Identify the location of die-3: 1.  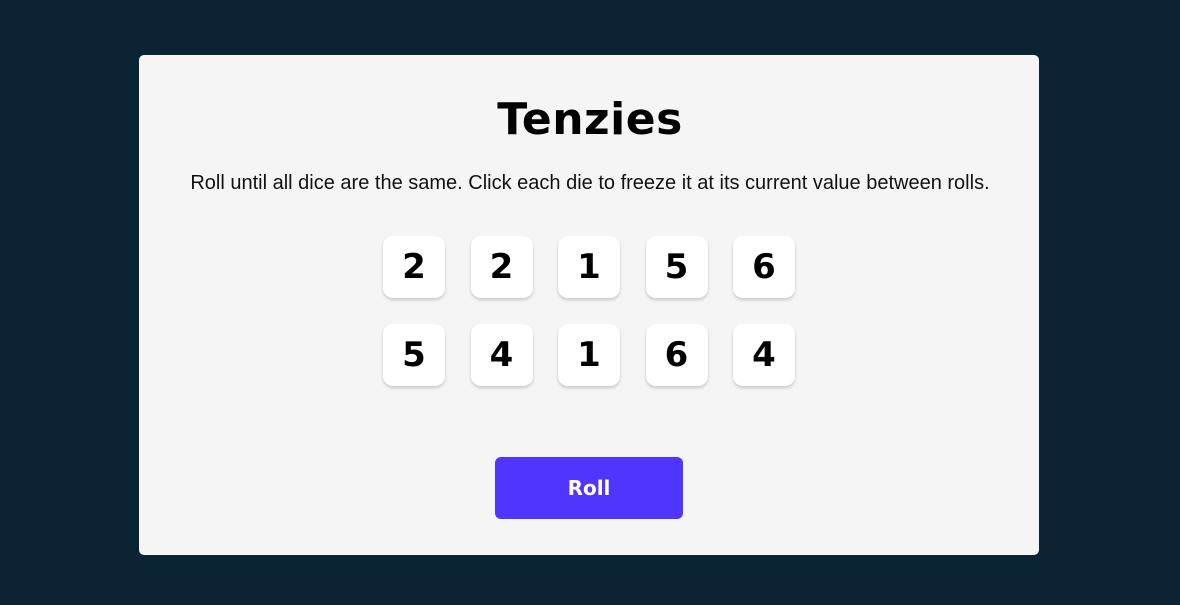
(589, 267).